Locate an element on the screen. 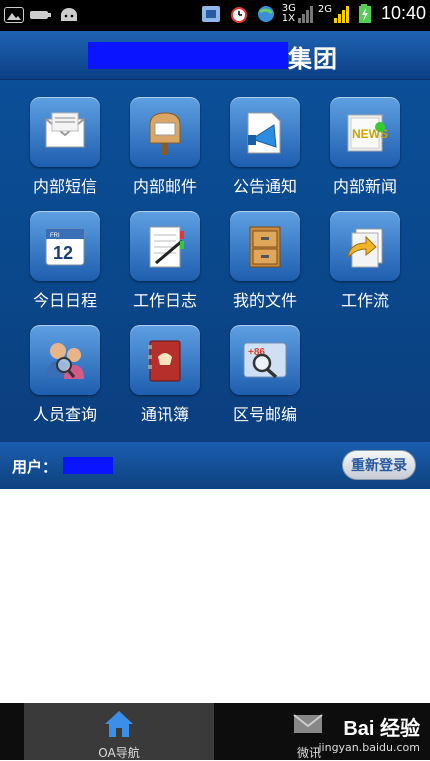  app-label: 人员查询 is located at coordinates (64, 414).